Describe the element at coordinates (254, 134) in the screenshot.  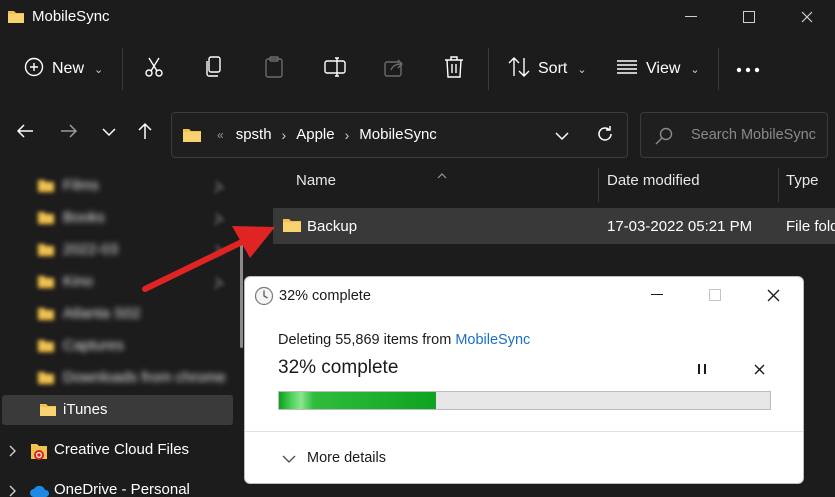
I see `breadcrumb-item: spsth` at that location.